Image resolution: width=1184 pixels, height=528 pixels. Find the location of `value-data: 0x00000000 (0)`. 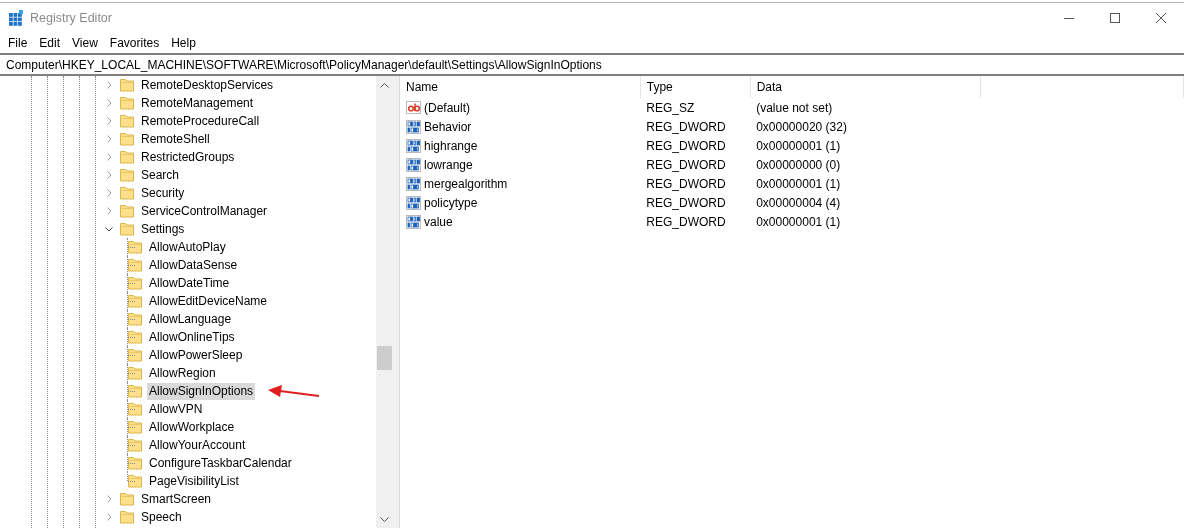

value-data: 0x00000000 (0) is located at coordinates (798, 165).